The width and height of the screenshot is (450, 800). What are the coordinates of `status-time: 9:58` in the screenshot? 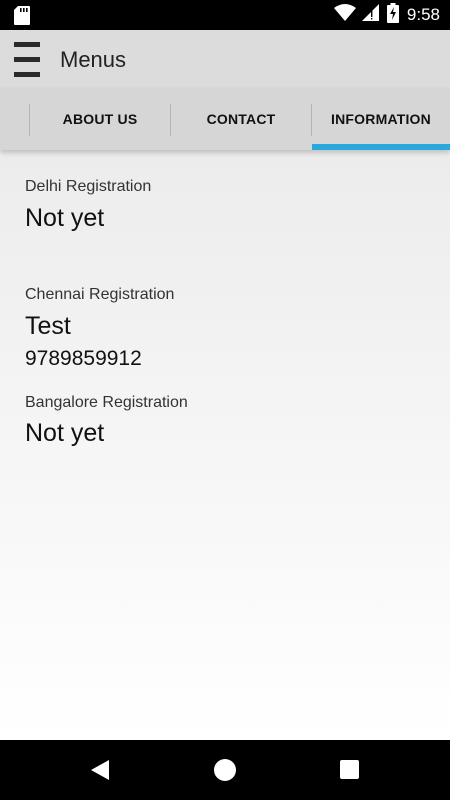 It's located at (423, 14).